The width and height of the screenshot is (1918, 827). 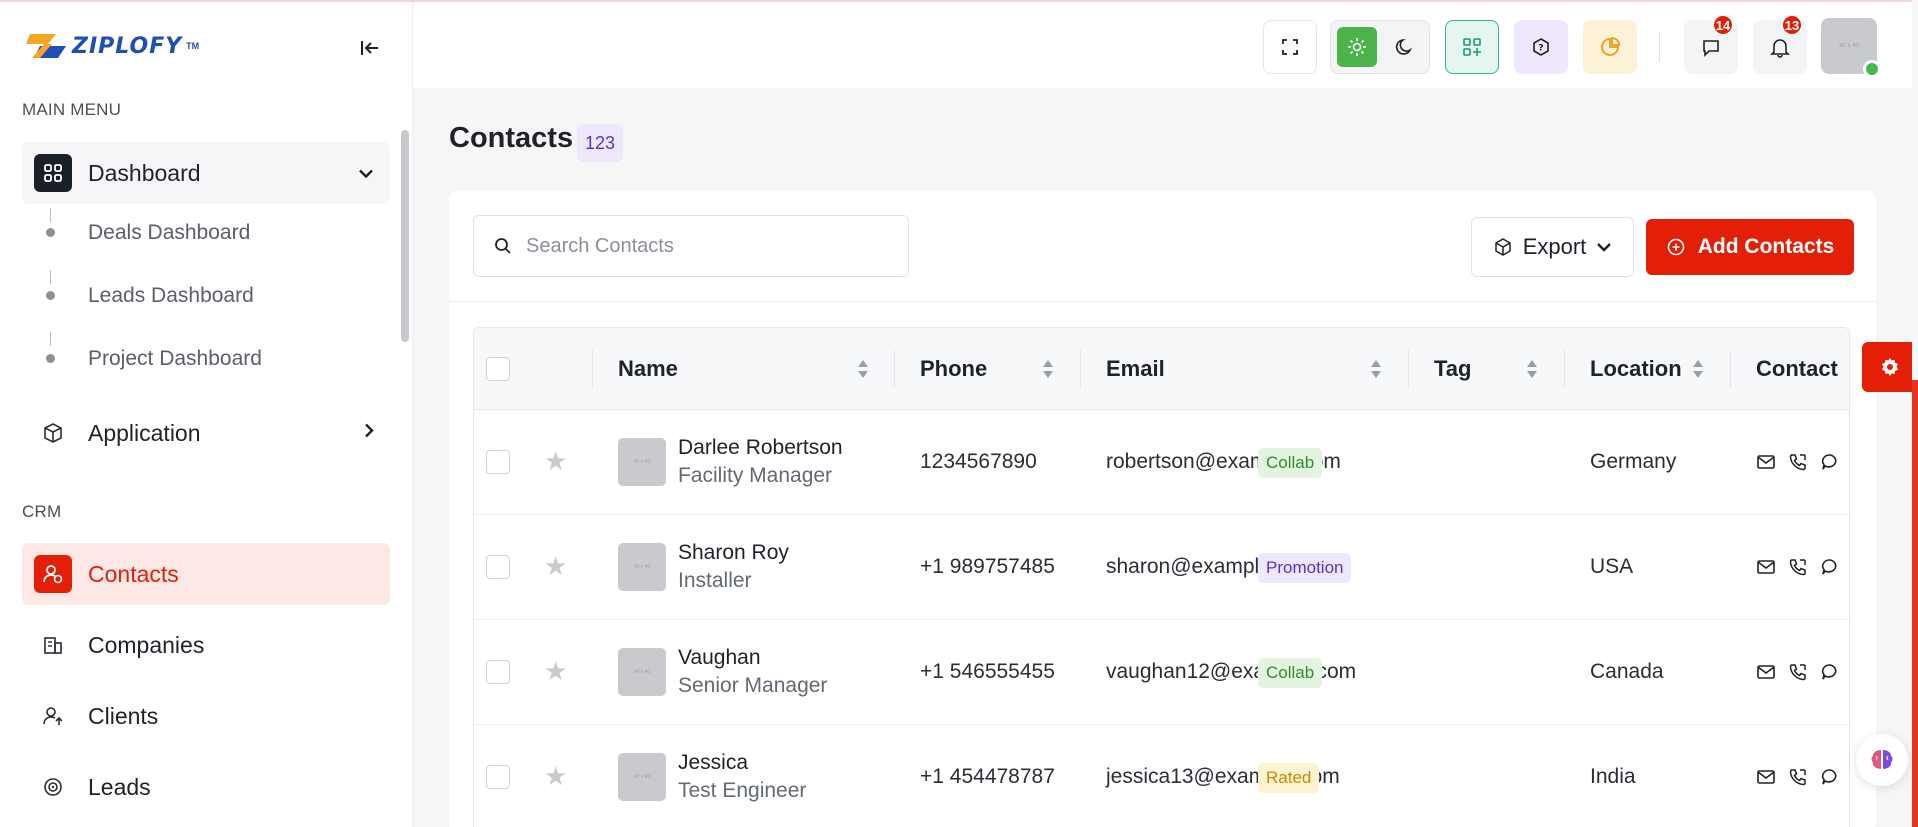 What do you see at coordinates (206, 716) in the screenshot?
I see `sidebar-item-clients: Clients` at bounding box center [206, 716].